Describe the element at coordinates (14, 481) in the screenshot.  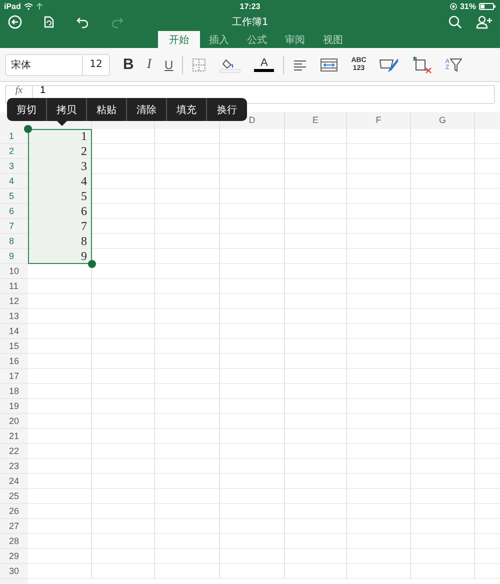
I see `row-header: 24` at that location.